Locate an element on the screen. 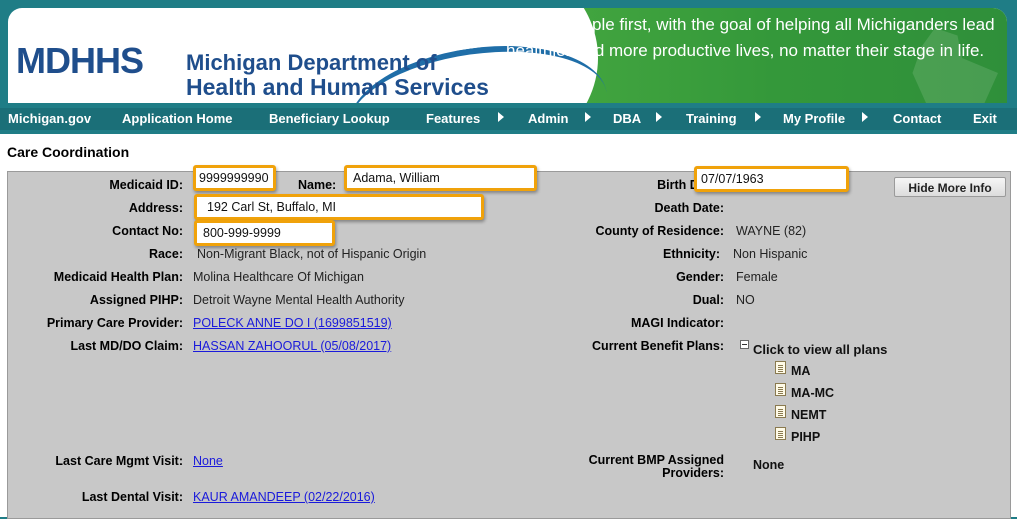  dual-value: NO is located at coordinates (745, 300).